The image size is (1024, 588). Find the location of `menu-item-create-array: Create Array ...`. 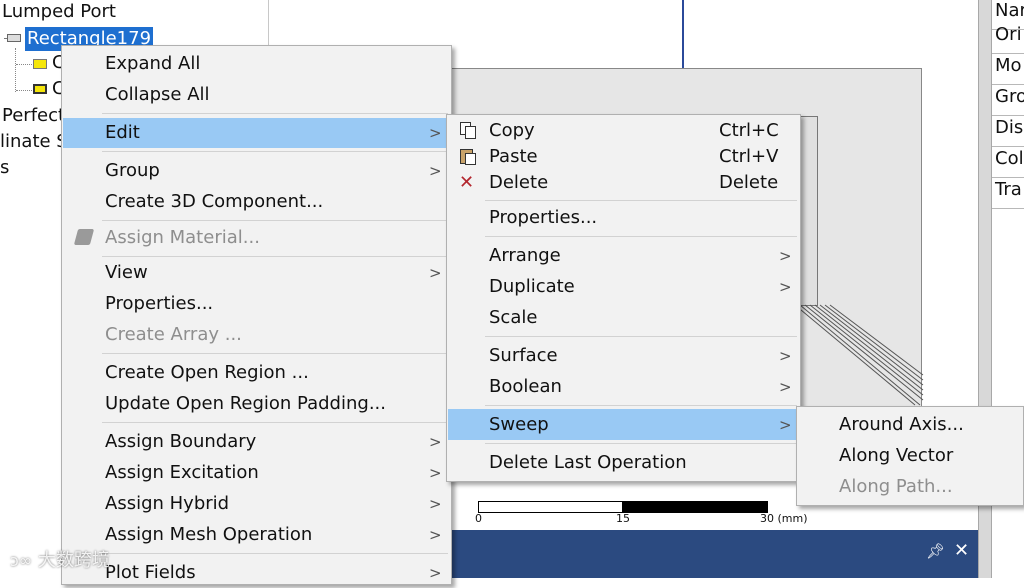

menu-item-create-array: Create Array ... is located at coordinates (173, 334).